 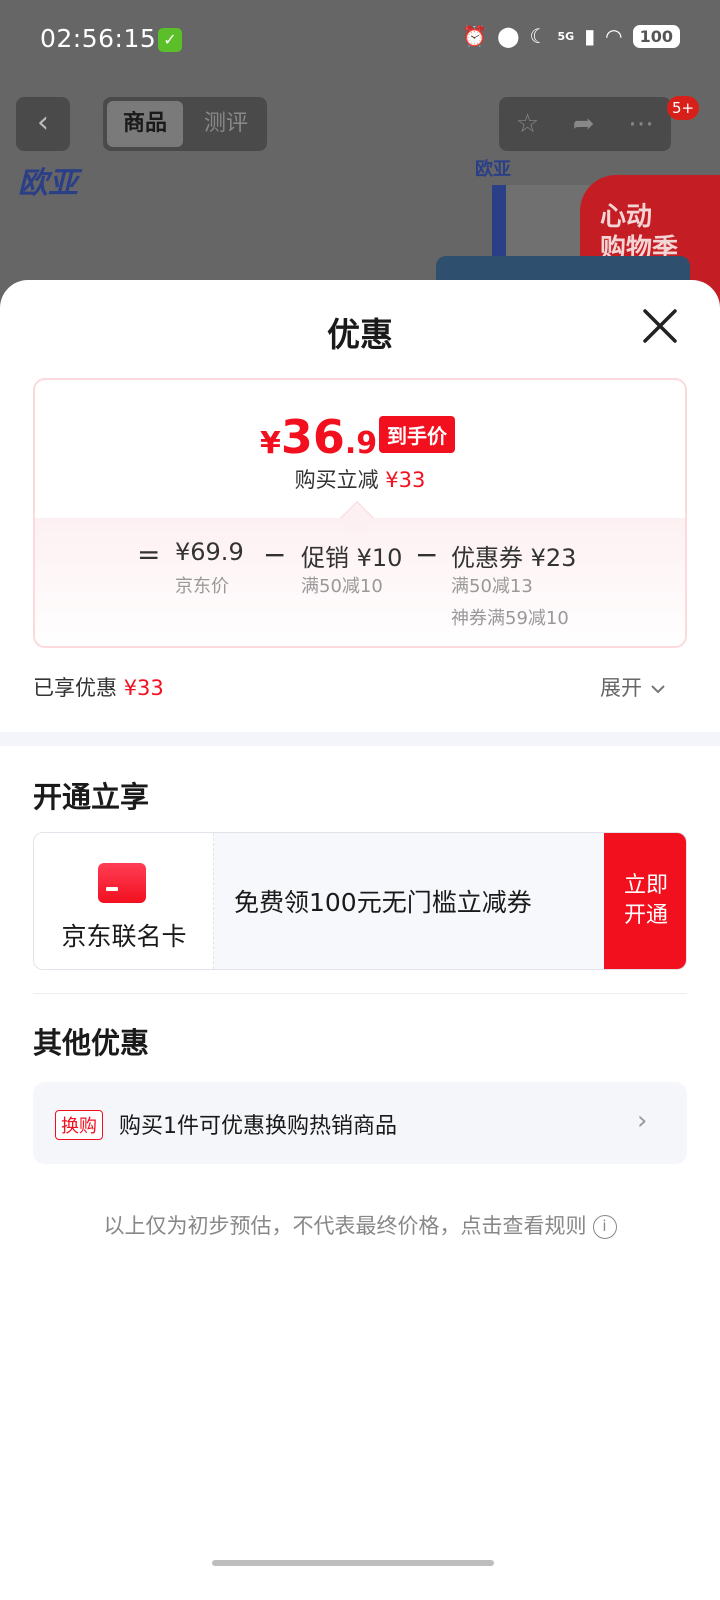 What do you see at coordinates (621, 688) in the screenshot?
I see `expand-label: 展开` at bounding box center [621, 688].